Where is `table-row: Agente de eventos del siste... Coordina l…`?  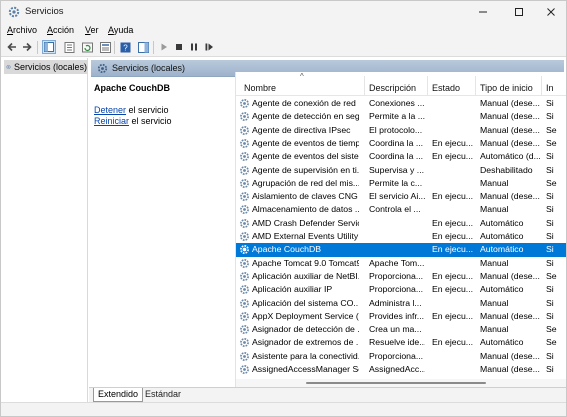
table-row: Agente de eventos del siste... Coordina l… is located at coordinates (401, 156).